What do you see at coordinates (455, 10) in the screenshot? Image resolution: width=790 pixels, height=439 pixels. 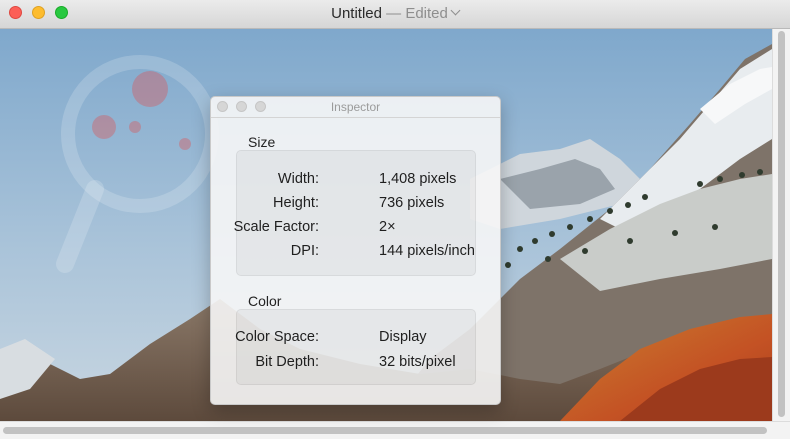 I see `chevron-down-icon` at bounding box center [455, 10].